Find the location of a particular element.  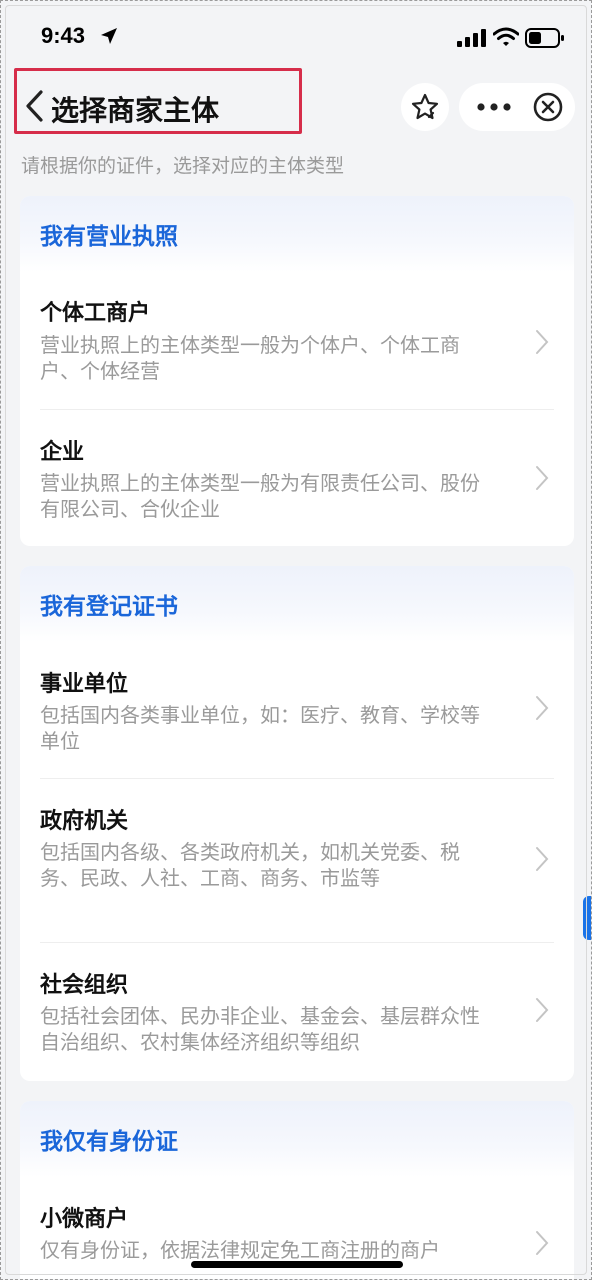

option-public-institution: 事业单位 包括国内各类事业单位，如：医疗、教育、学校等单位 is located at coordinates (297, 710).